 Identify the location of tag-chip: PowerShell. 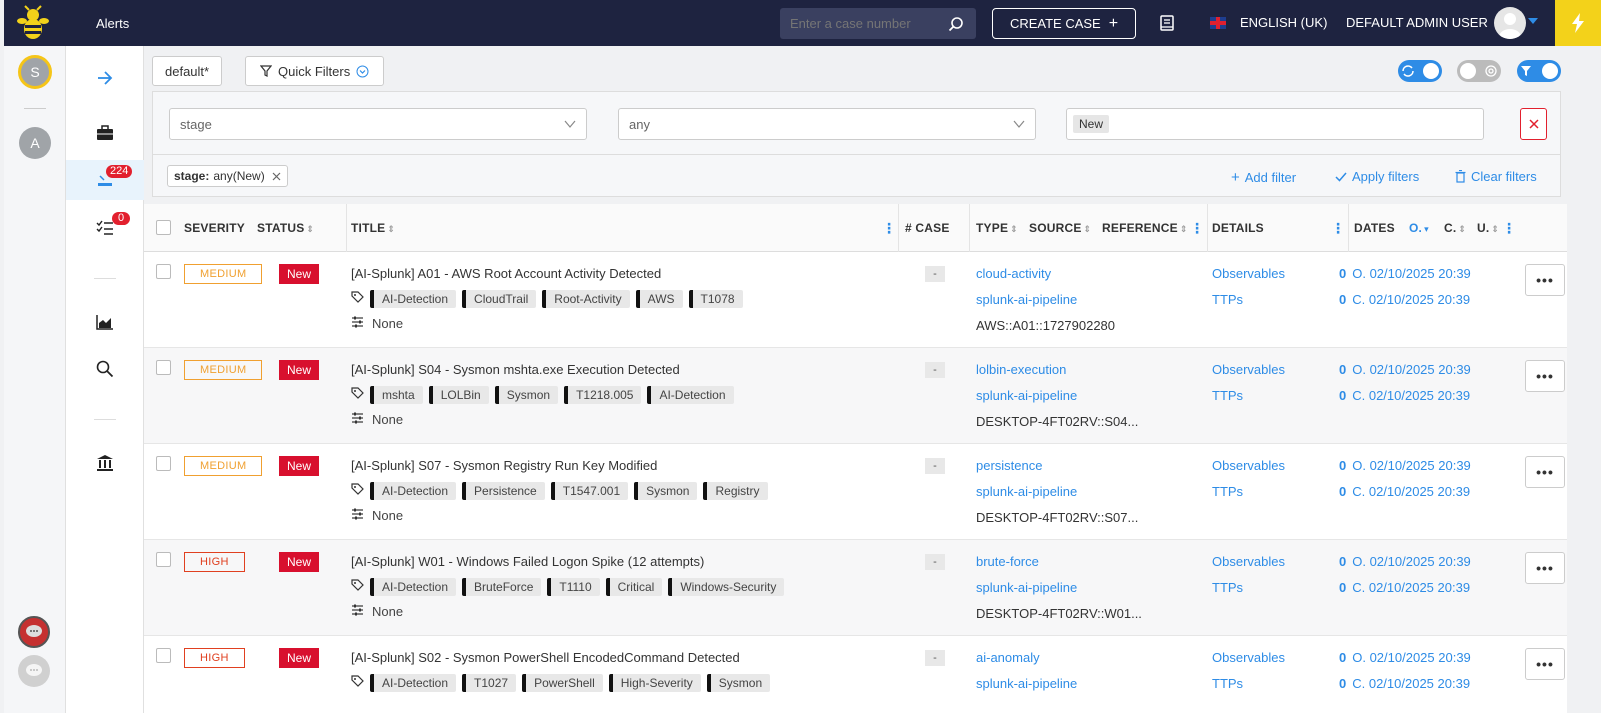
(562, 683).